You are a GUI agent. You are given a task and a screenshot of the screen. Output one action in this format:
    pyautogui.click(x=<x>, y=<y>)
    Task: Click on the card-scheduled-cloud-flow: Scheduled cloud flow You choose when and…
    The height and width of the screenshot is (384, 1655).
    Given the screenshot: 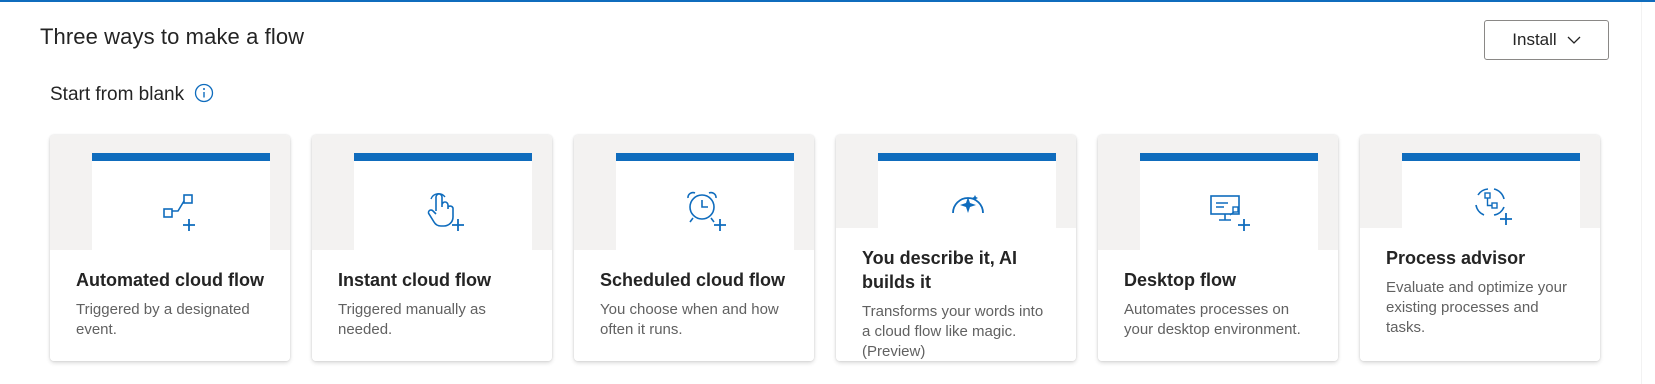 What is the action you would take?
    pyautogui.click(x=694, y=248)
    